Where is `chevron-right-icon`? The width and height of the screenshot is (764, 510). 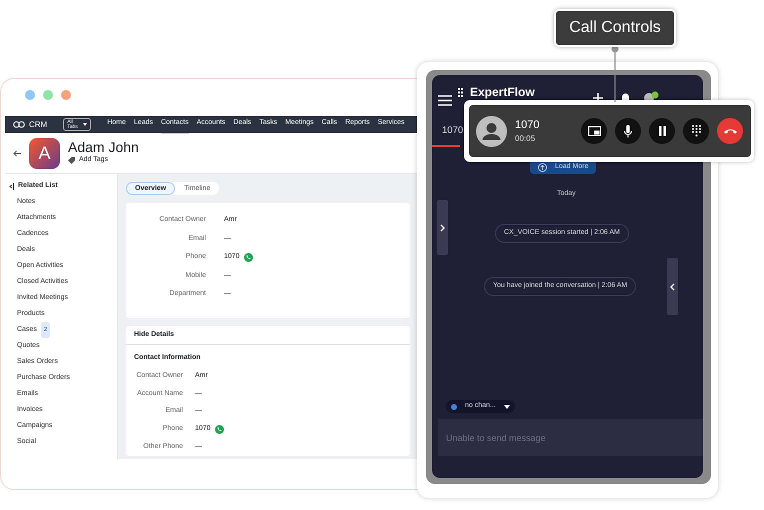 chevron-right-icon is located at coordinates (442, 228).